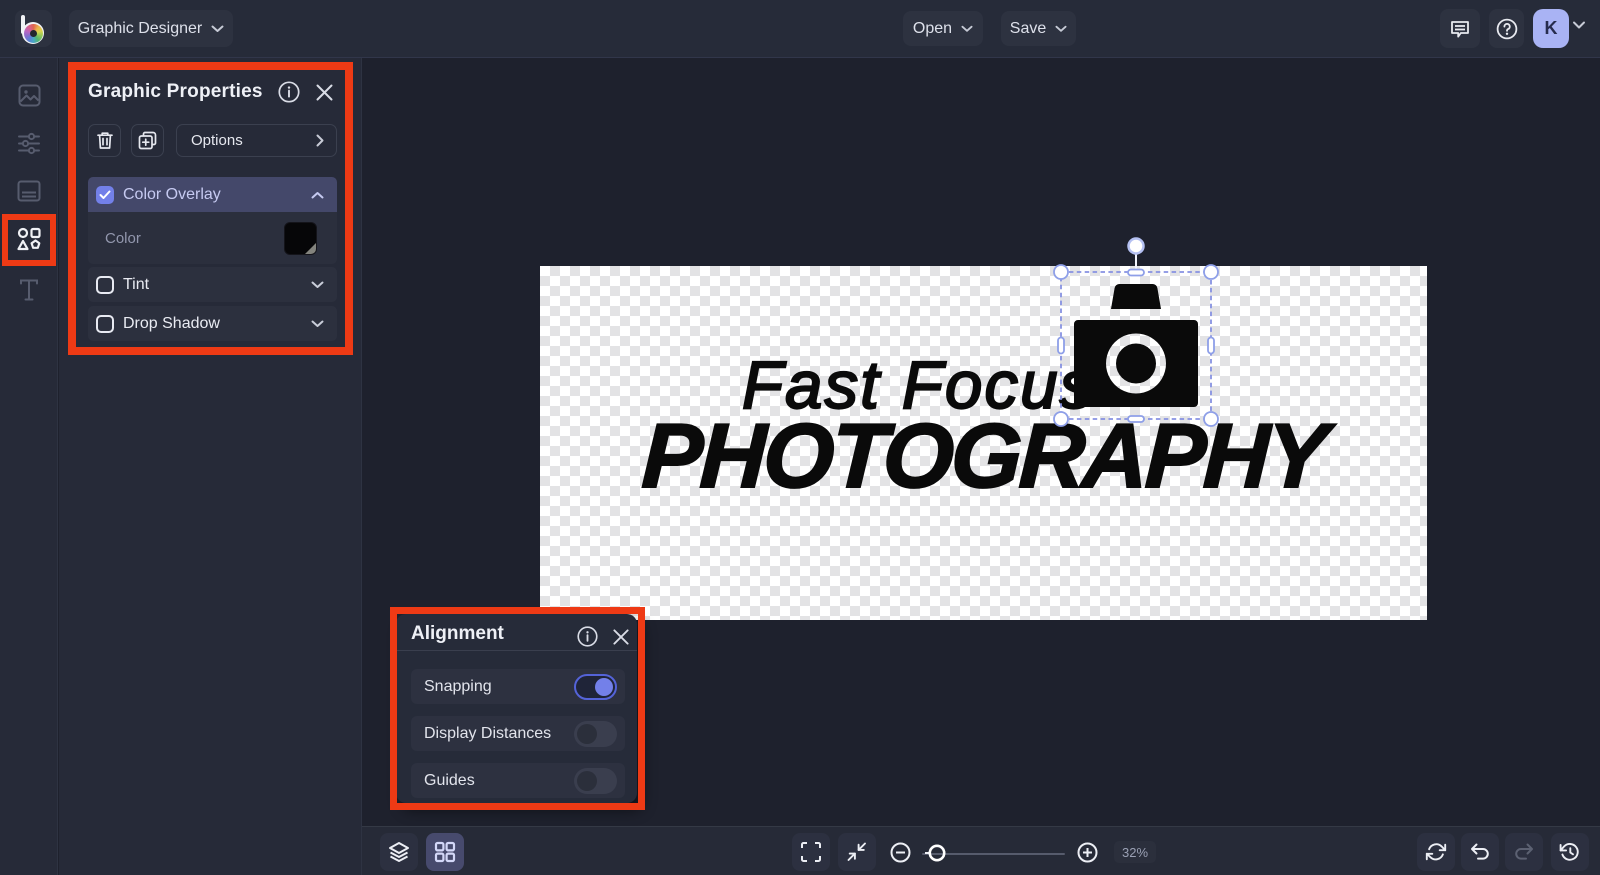 Image resolution: width=1600 pixels, height=875 pixels. I want to click on chevron-right-icon, so click(320, 140).